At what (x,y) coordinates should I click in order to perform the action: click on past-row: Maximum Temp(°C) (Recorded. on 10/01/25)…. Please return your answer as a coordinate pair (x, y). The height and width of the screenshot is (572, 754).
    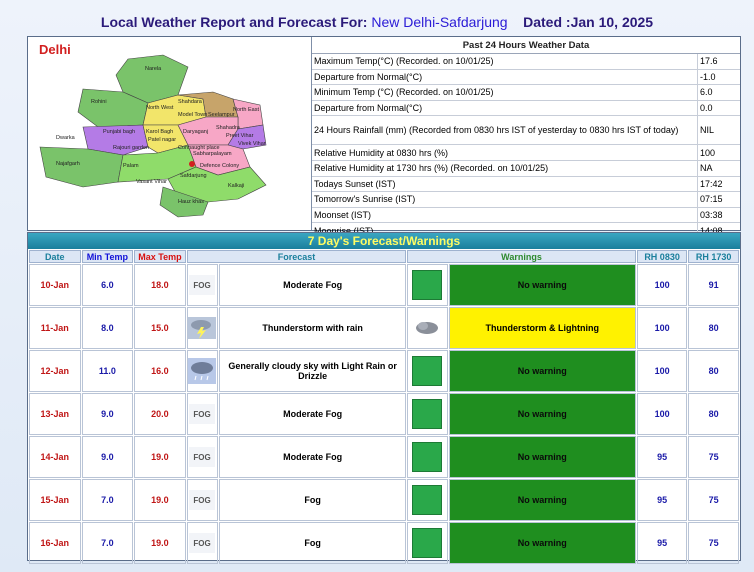
    Looking at the image, I should click on (526, 62).